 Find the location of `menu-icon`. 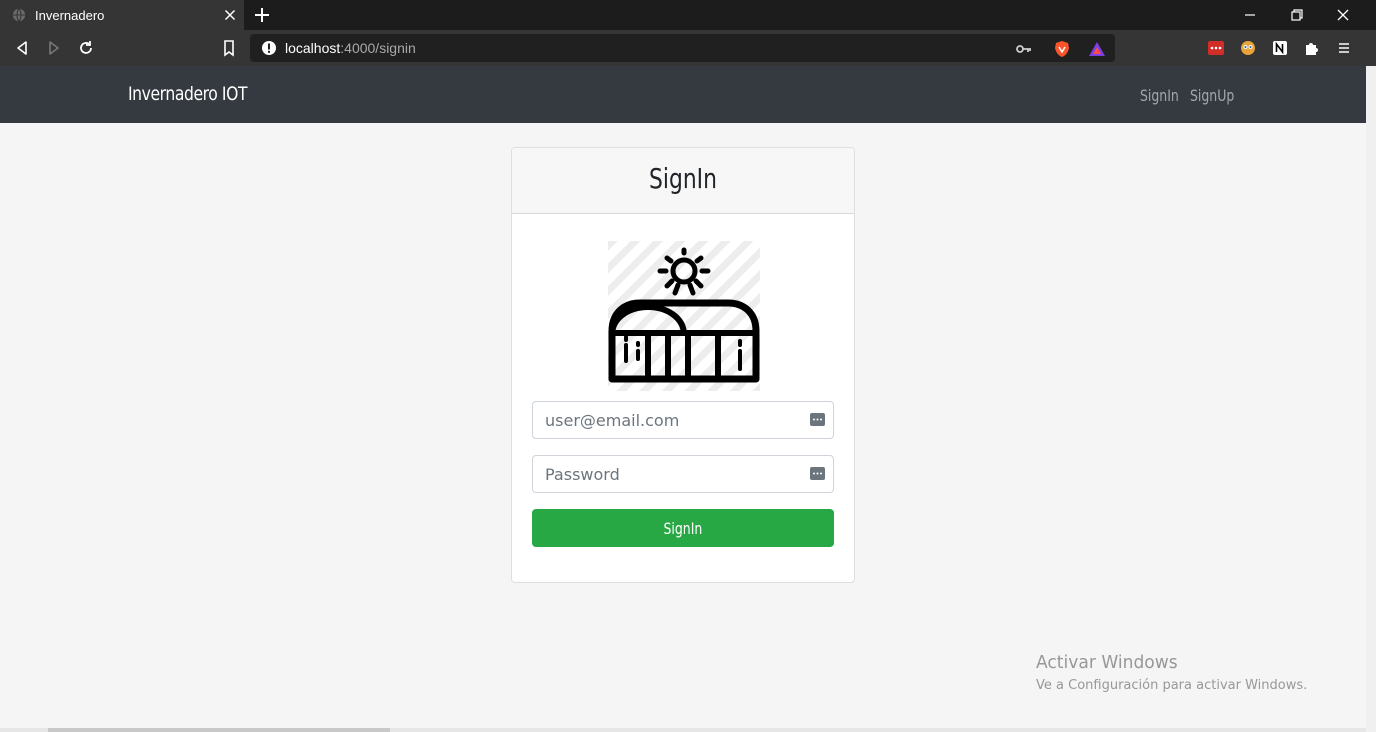

menu-icon is located at coordinates (1344, 48).